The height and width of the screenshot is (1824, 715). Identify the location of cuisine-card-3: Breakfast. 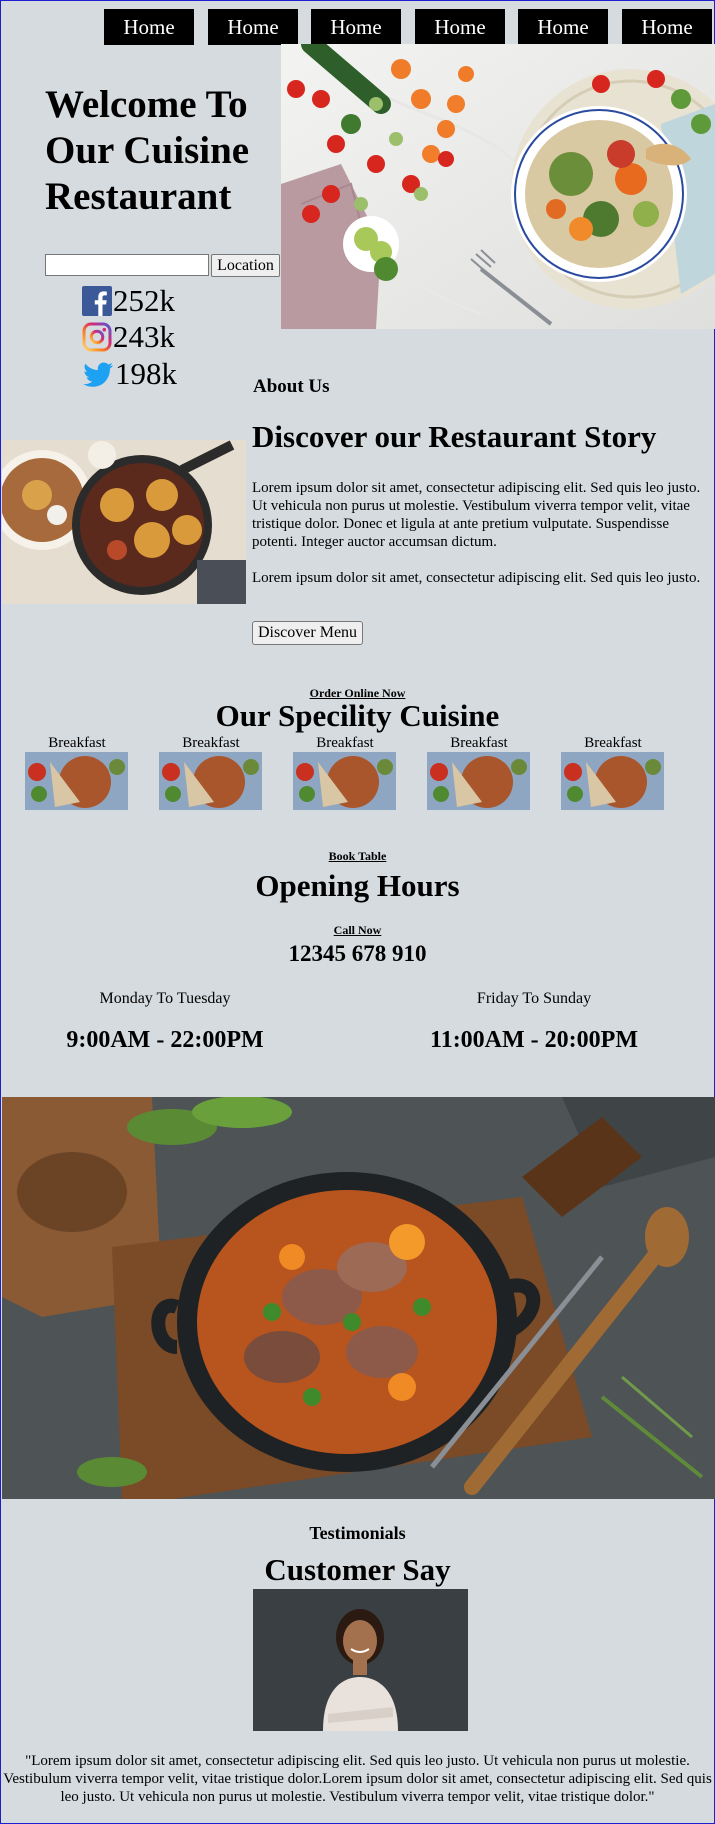
(345, 772).